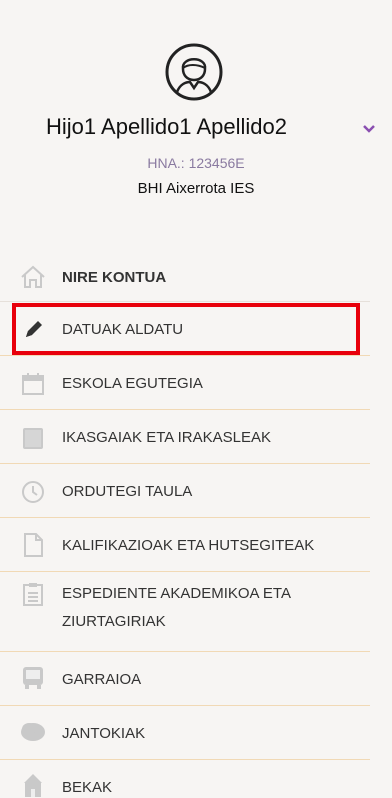 This screenshot has width=392, height=798. I want to click on menu-item-label: ESKOLA EGUTEGIA, so click(132, 383).